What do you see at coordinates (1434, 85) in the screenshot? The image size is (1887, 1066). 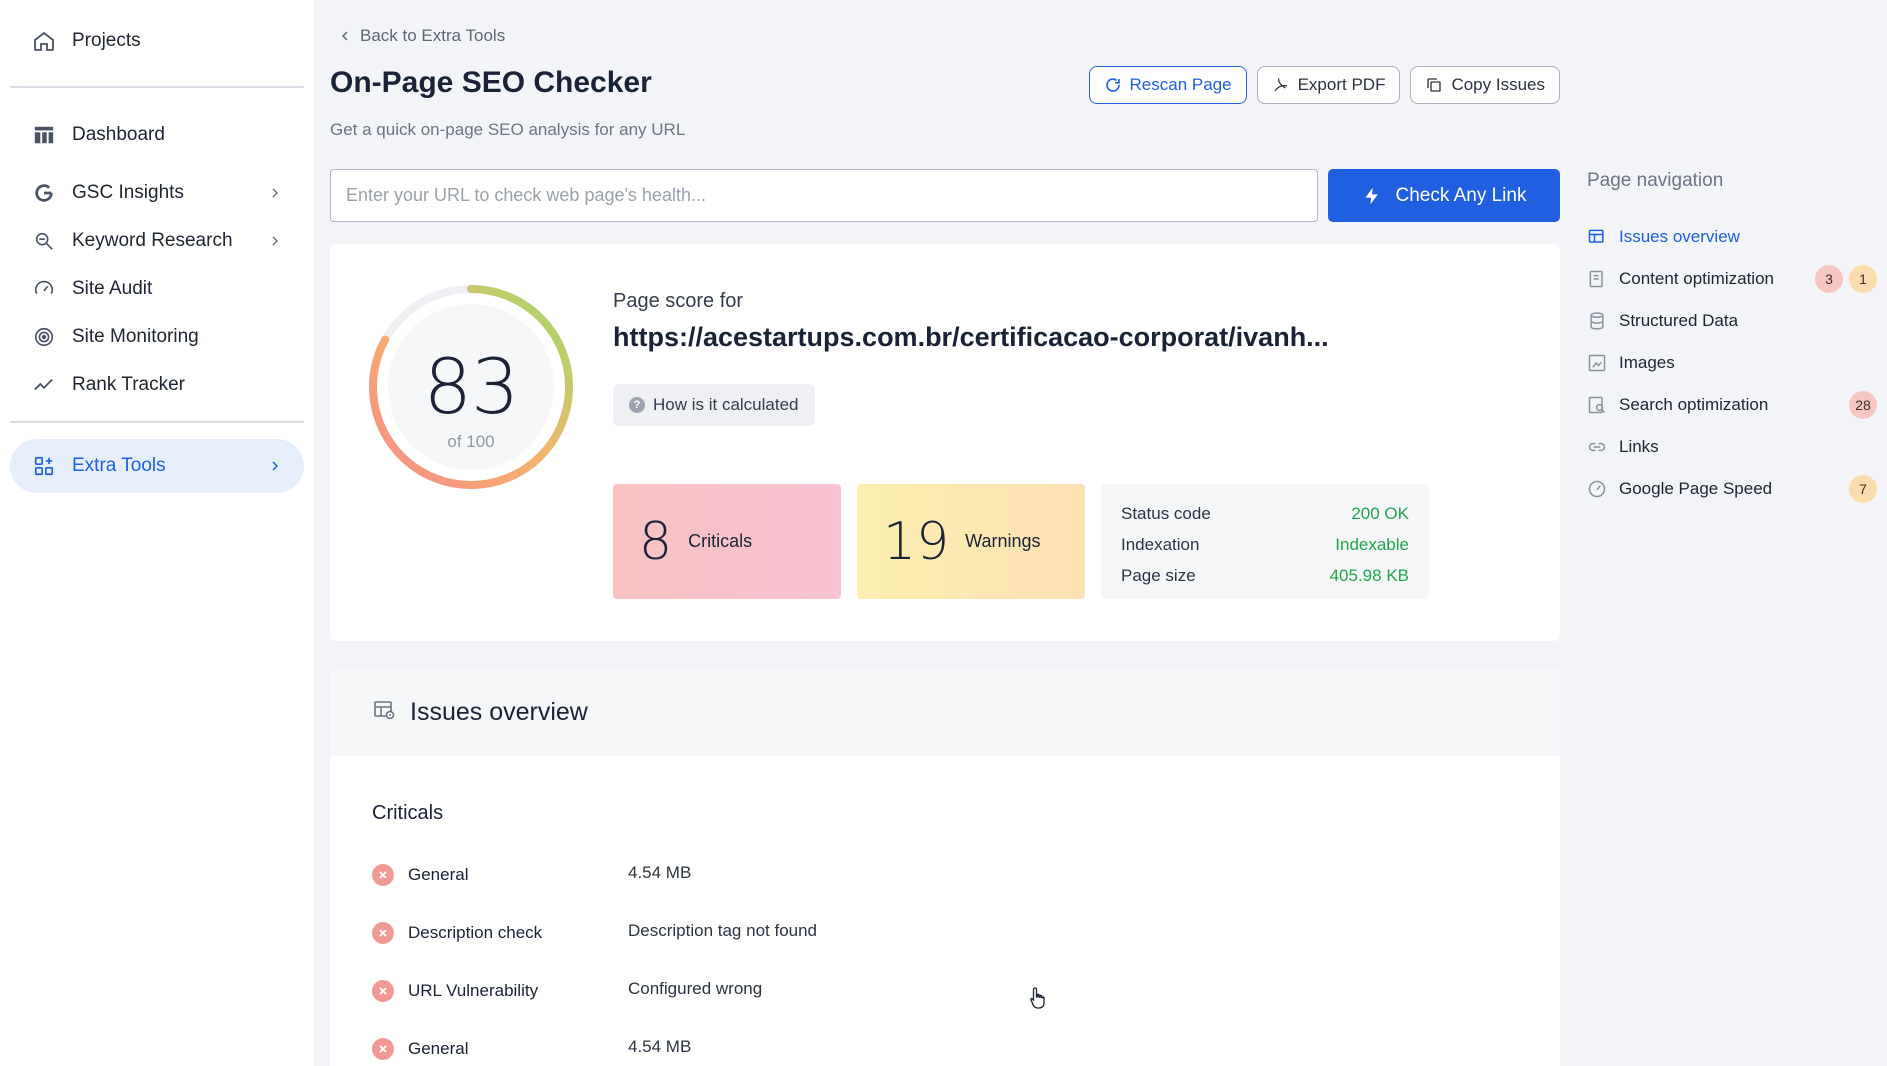 I see `copy-icon` at bounding box center [1434, 85].